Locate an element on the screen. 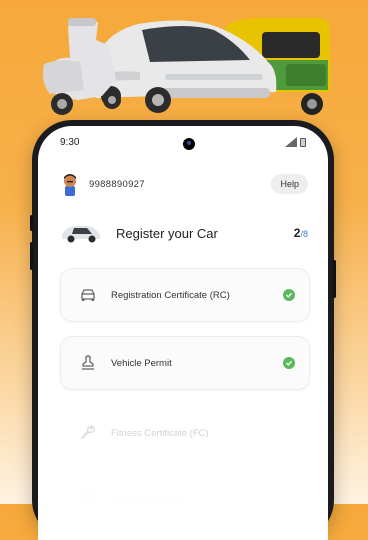 This screenshot has width=368, height=540. document-label: Fitness Certificate (FC) is located at coordinates (160, 433).